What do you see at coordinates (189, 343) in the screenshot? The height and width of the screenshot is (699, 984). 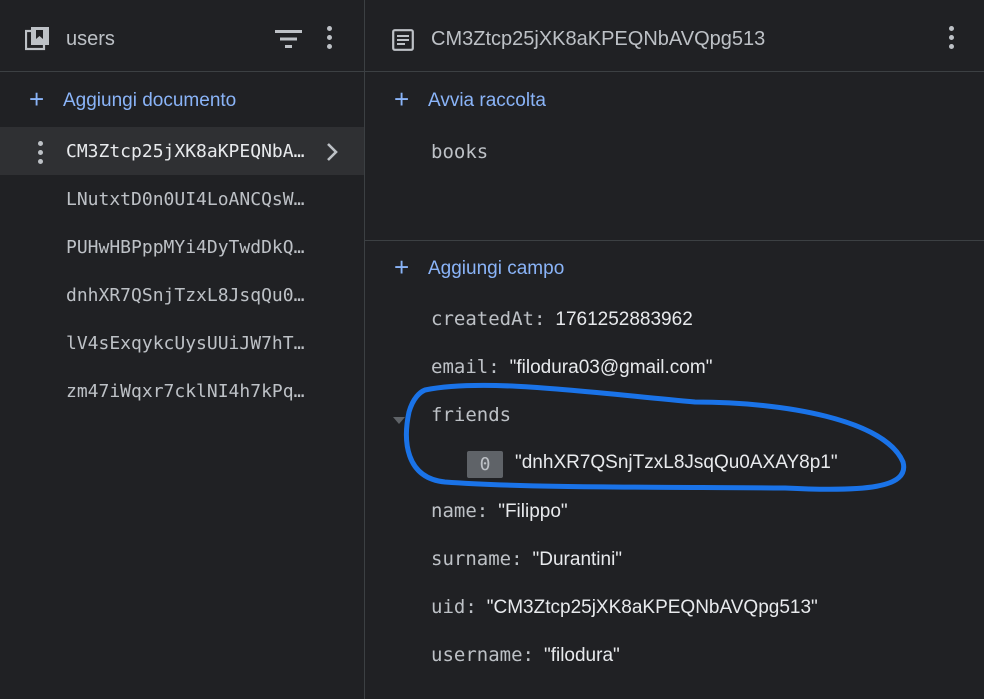 I see `document-id: lV4sExqykcUysUUiJW7hTq2` at bounding box center [189, 343].